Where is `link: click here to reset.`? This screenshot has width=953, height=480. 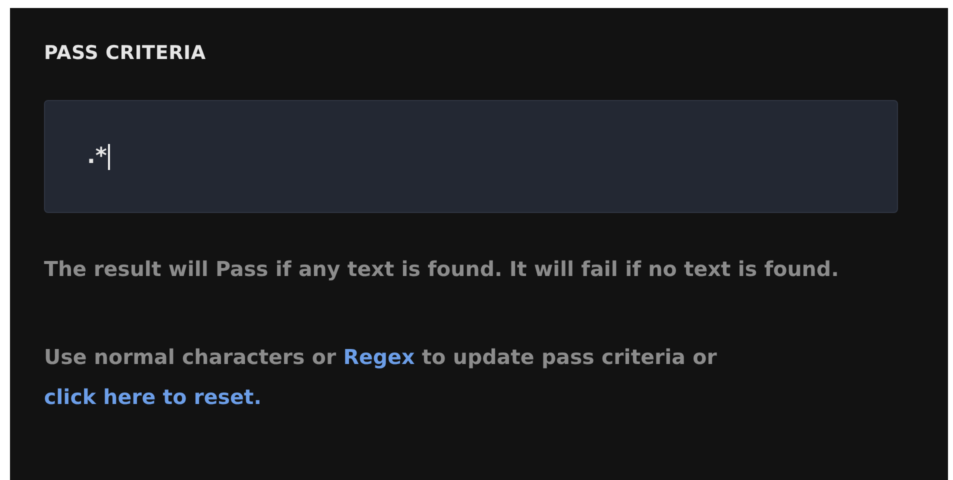
link: click here to reset. is located at coordinates (153, 397).